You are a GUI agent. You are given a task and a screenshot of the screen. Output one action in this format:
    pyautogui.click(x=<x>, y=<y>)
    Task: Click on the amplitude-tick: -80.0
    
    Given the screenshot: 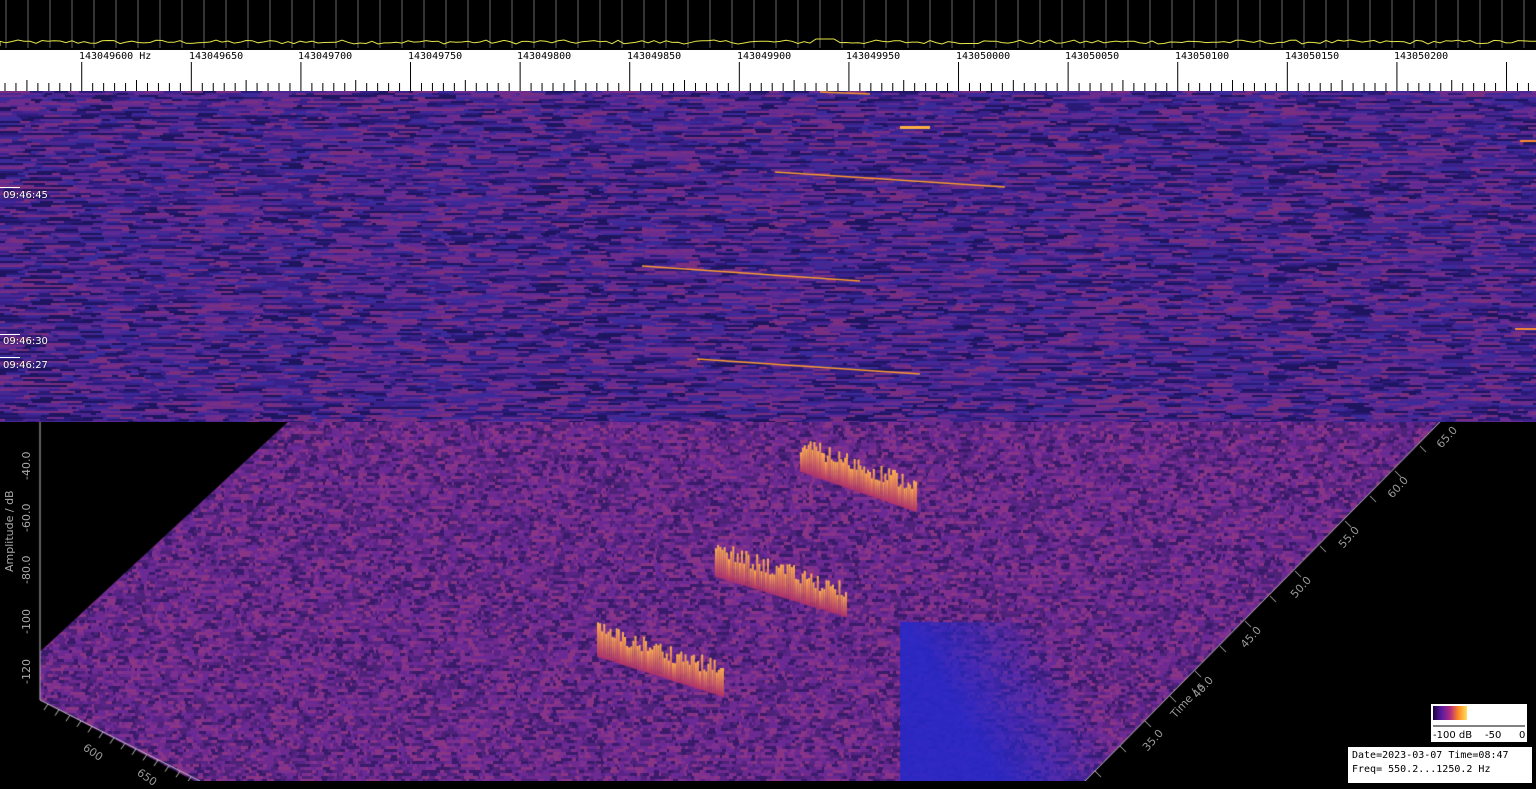 What is the action you would take?
    pyautogui.click(x=26, y=569)
    